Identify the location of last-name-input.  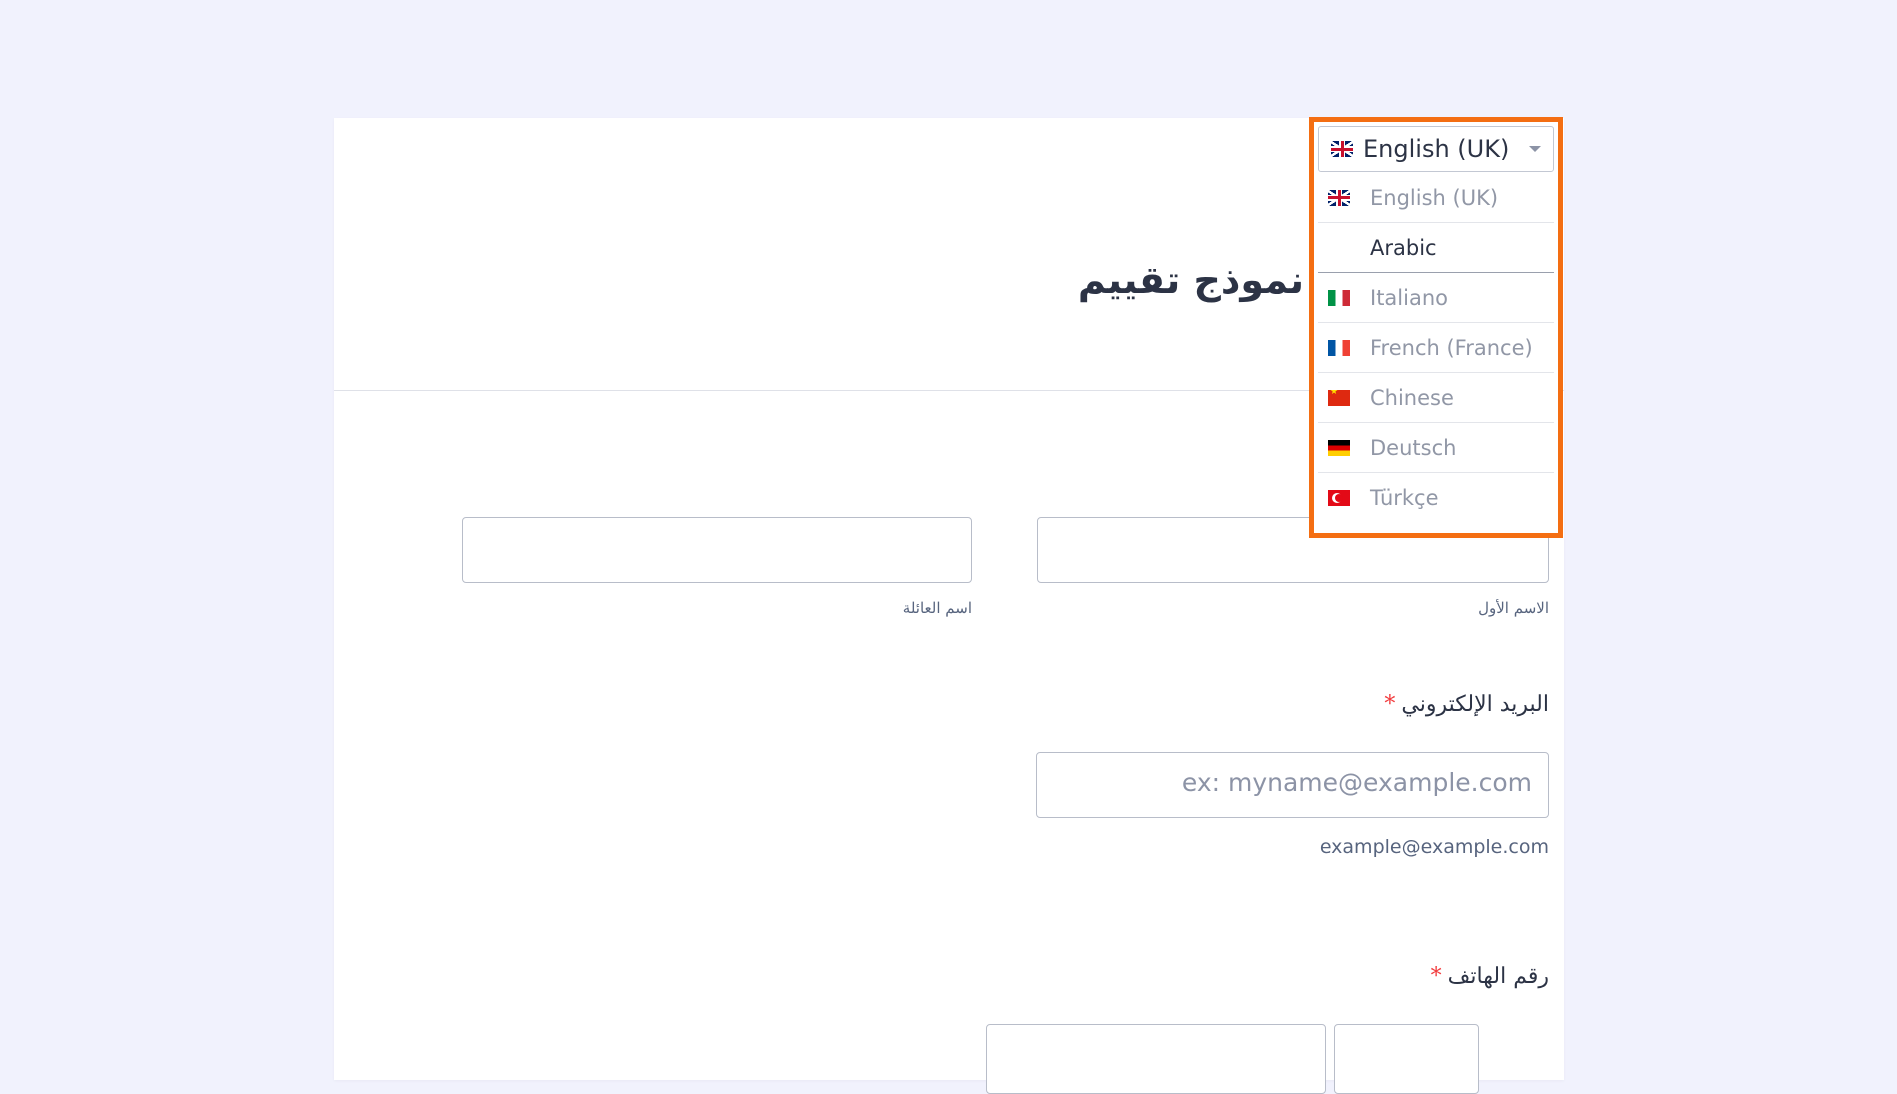
(717, 550).